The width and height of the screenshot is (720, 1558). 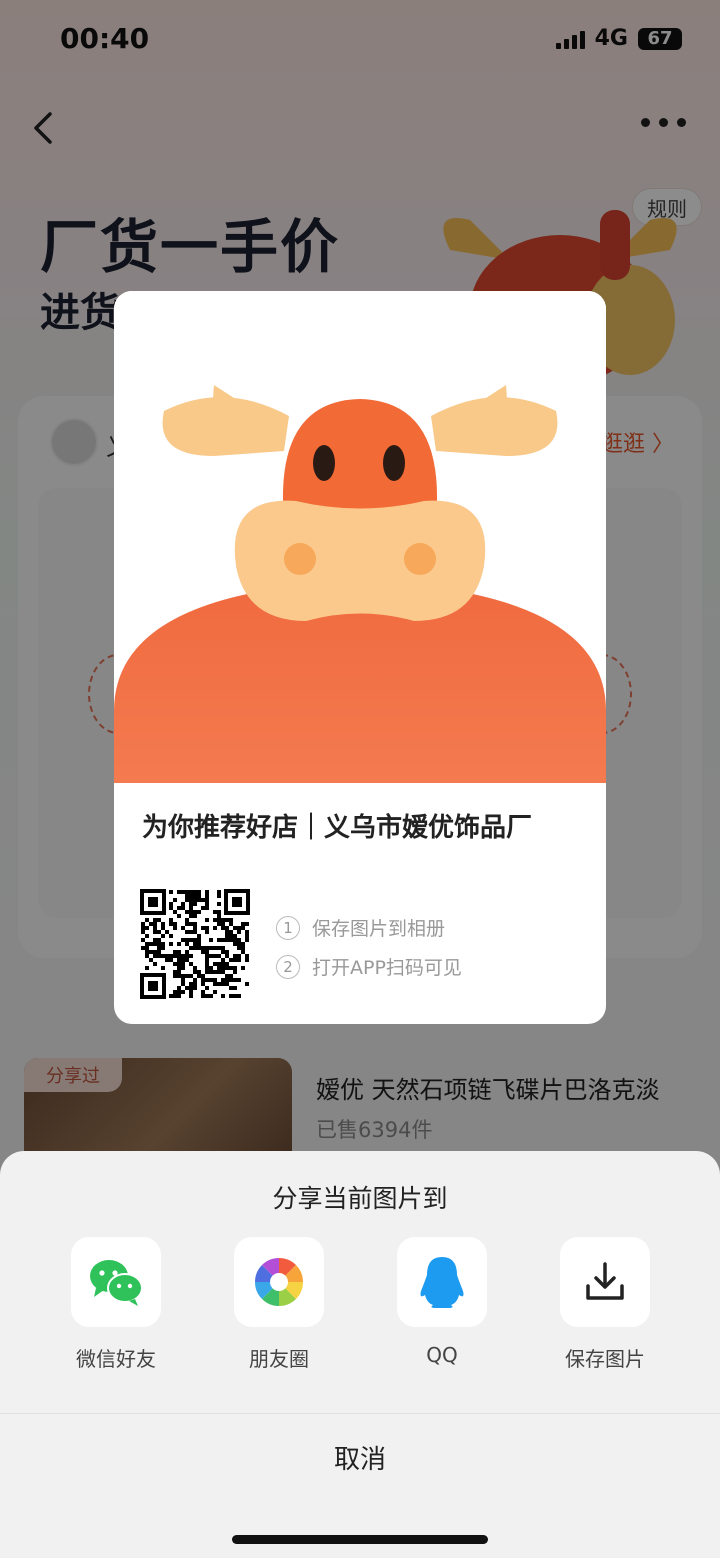 What do you see at coordinates (360, 1198) in the screenshot?
I see `sheet-title: 分享当前图片到` at bounding box center [360, 1198].